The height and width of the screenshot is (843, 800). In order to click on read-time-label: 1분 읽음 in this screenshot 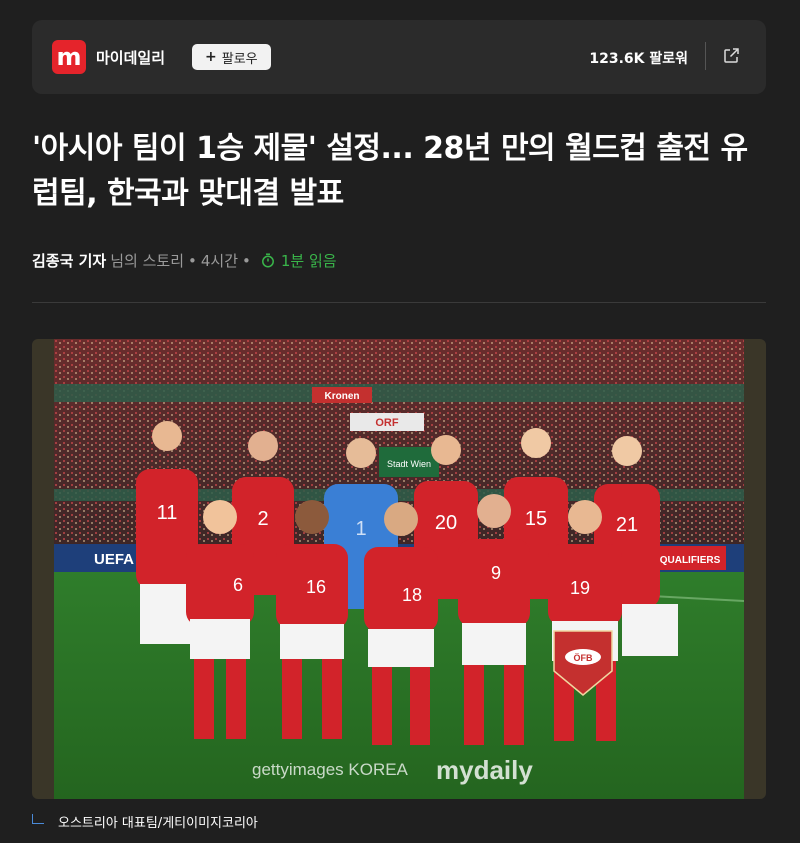, I will do `click(308, 261)`.